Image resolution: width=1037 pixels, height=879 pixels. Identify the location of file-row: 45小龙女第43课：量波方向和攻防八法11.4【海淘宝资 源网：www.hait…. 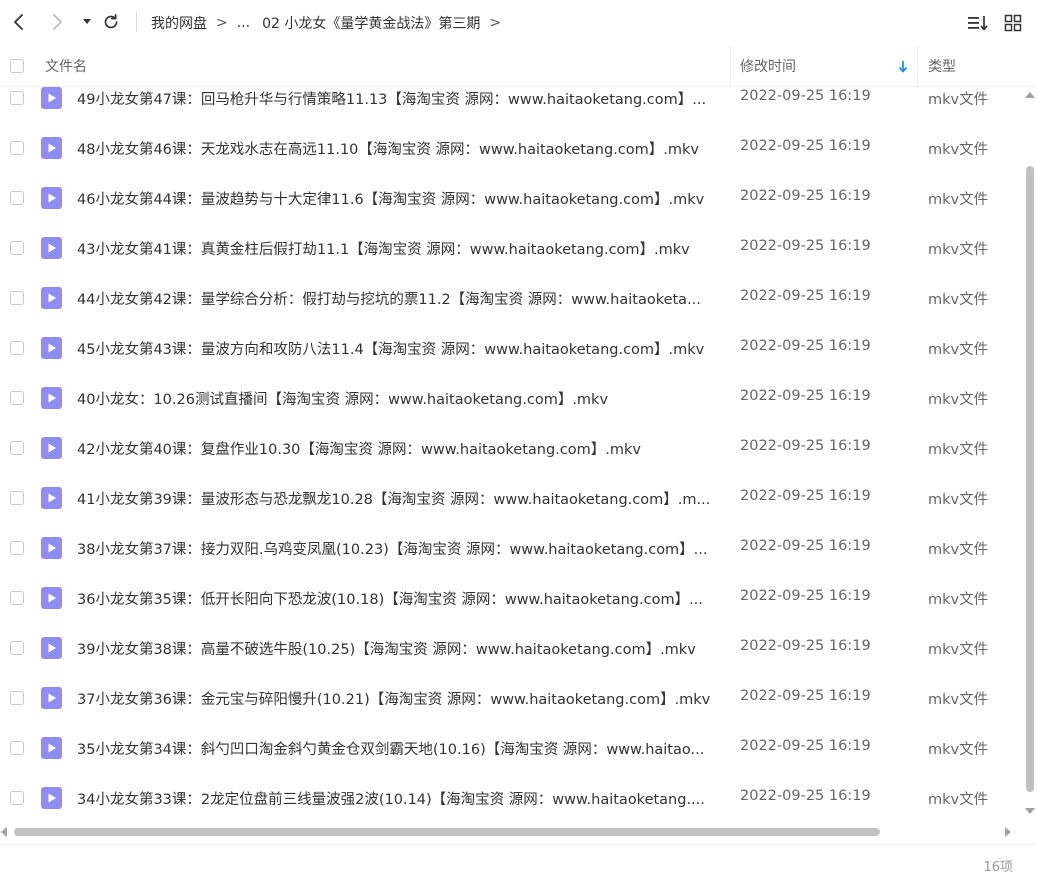
(511, 348).